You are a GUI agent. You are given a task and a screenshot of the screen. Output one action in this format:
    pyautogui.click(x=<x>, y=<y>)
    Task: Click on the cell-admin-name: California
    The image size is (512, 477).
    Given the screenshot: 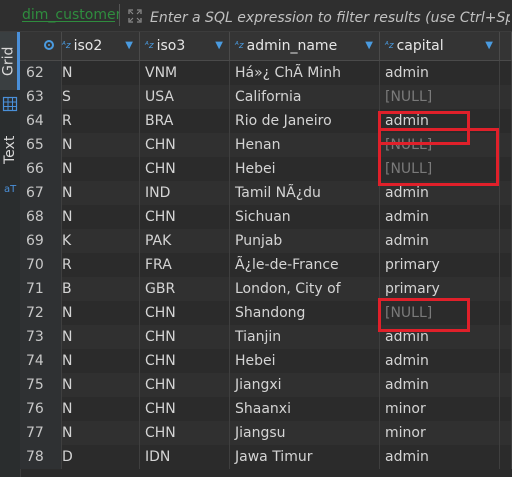 What is the action you would take?
    pyautogui.click(x=305, y=97)
    